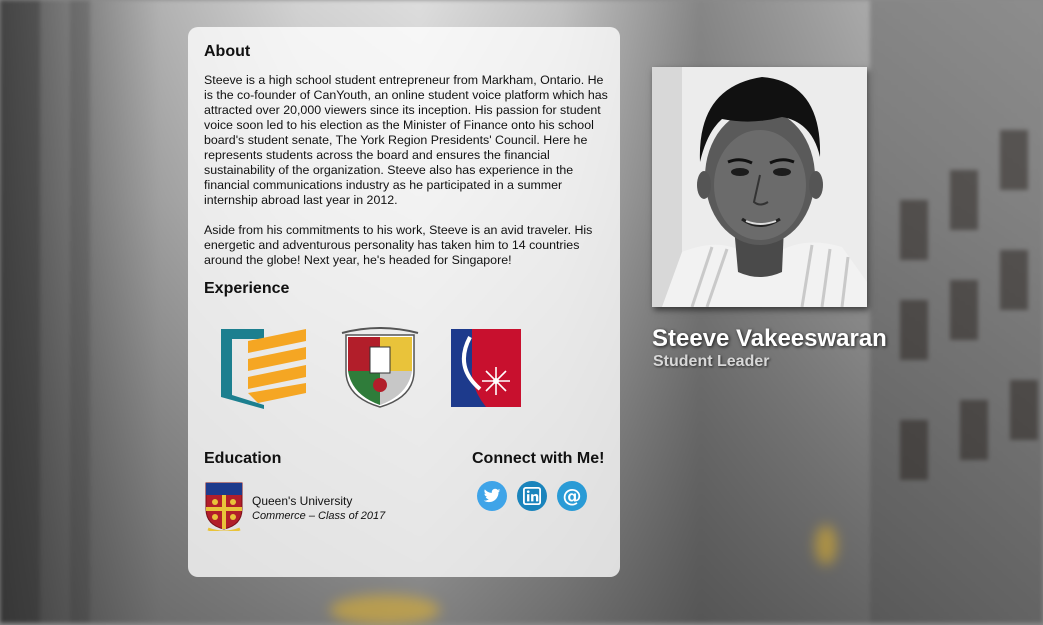  Describe the element at coordinates (486, 368) in the screenshot. I see `internship-logo-icon` at that location.